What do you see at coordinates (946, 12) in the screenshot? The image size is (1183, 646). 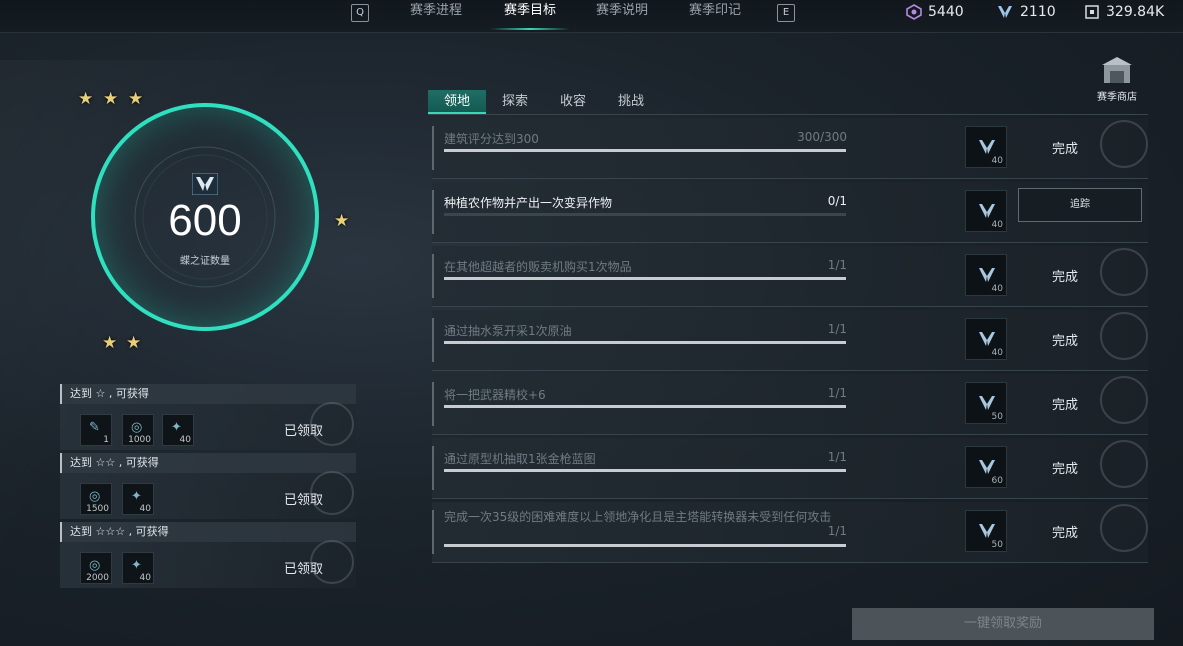 I see `currency-gems-value: 5440` at bounding box center [946, 12].